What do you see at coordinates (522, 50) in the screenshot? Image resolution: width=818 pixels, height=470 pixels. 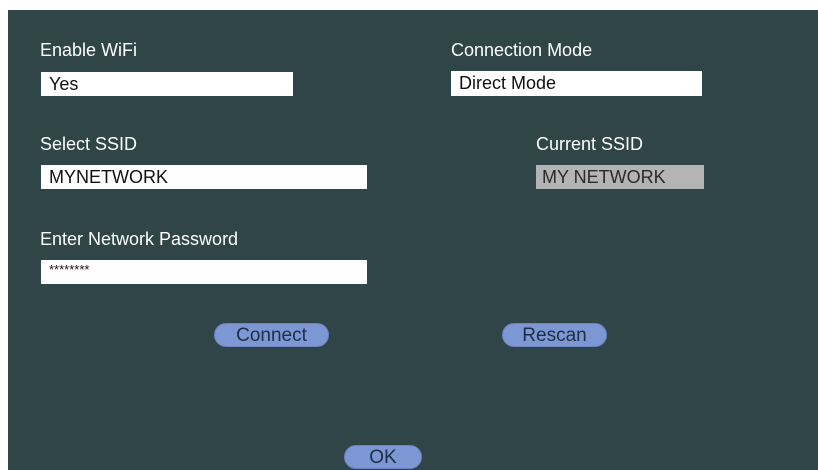 I see `connection-mode-label: Connection Mode` at bounding box center [522, 50].